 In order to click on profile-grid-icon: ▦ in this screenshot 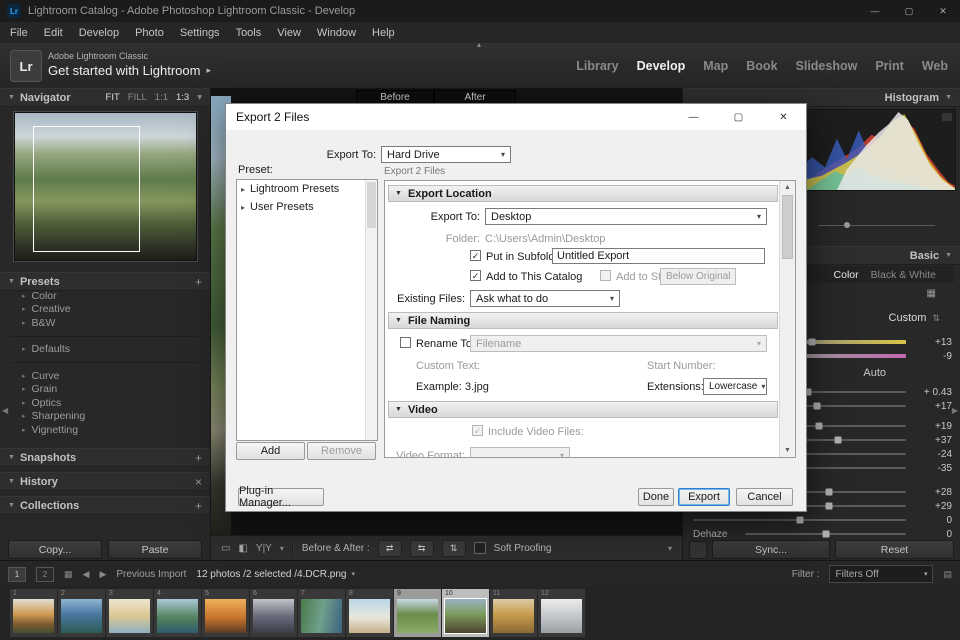, I will do `click(931, 293)`.